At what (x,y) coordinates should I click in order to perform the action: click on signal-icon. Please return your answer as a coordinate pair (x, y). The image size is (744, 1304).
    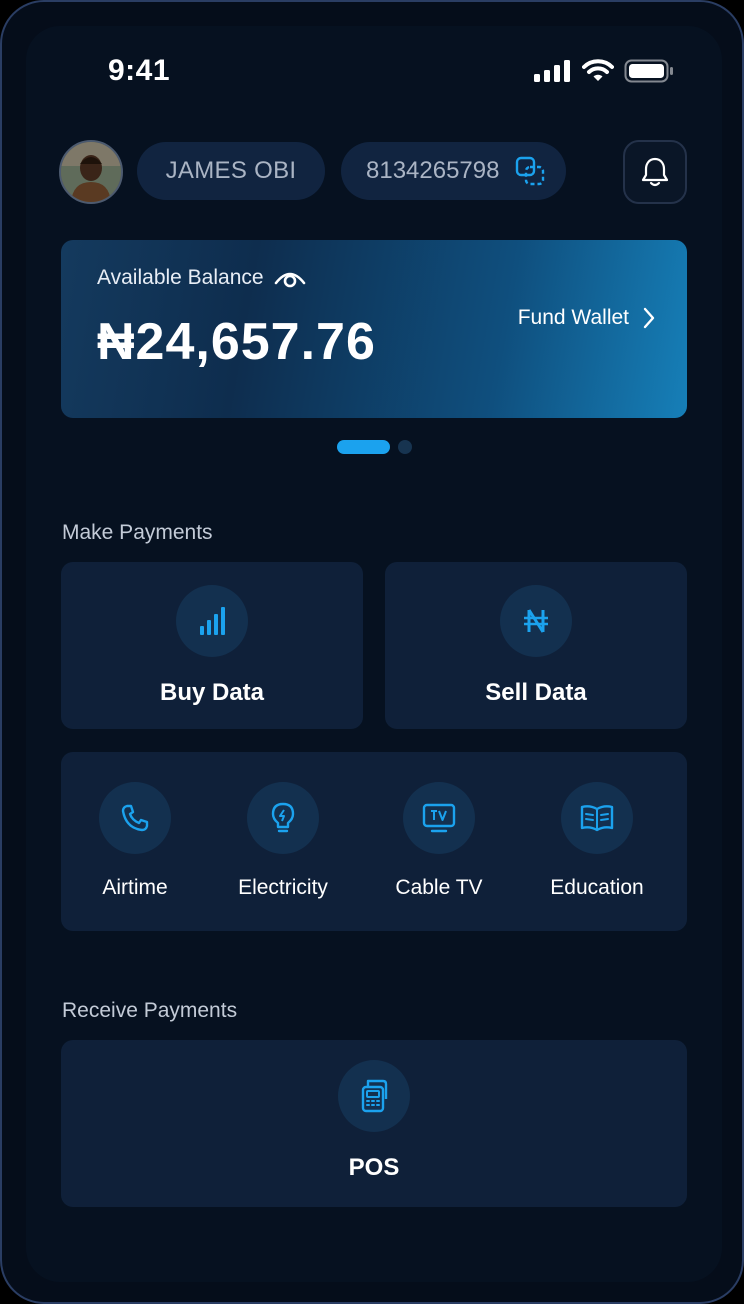
    Looking at the image, I should click on (552, 71).